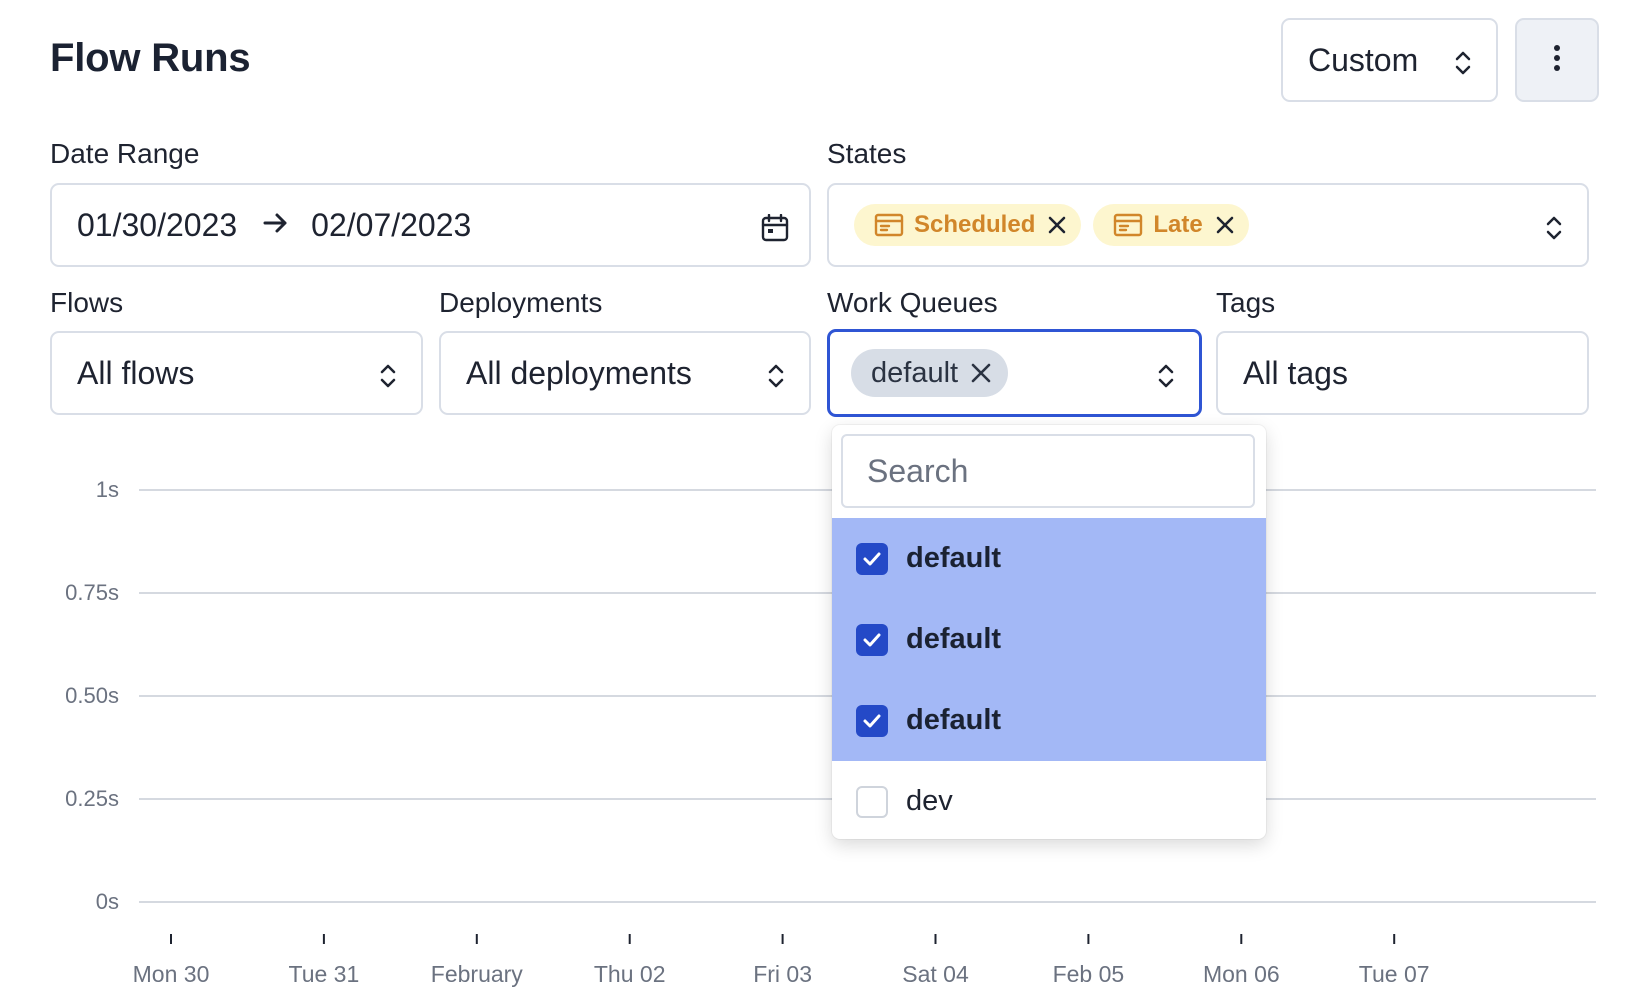  Describe the element at coordinates (1241, 974) in the screenshot. I see `x-tick-label: Mon 06` at that location.